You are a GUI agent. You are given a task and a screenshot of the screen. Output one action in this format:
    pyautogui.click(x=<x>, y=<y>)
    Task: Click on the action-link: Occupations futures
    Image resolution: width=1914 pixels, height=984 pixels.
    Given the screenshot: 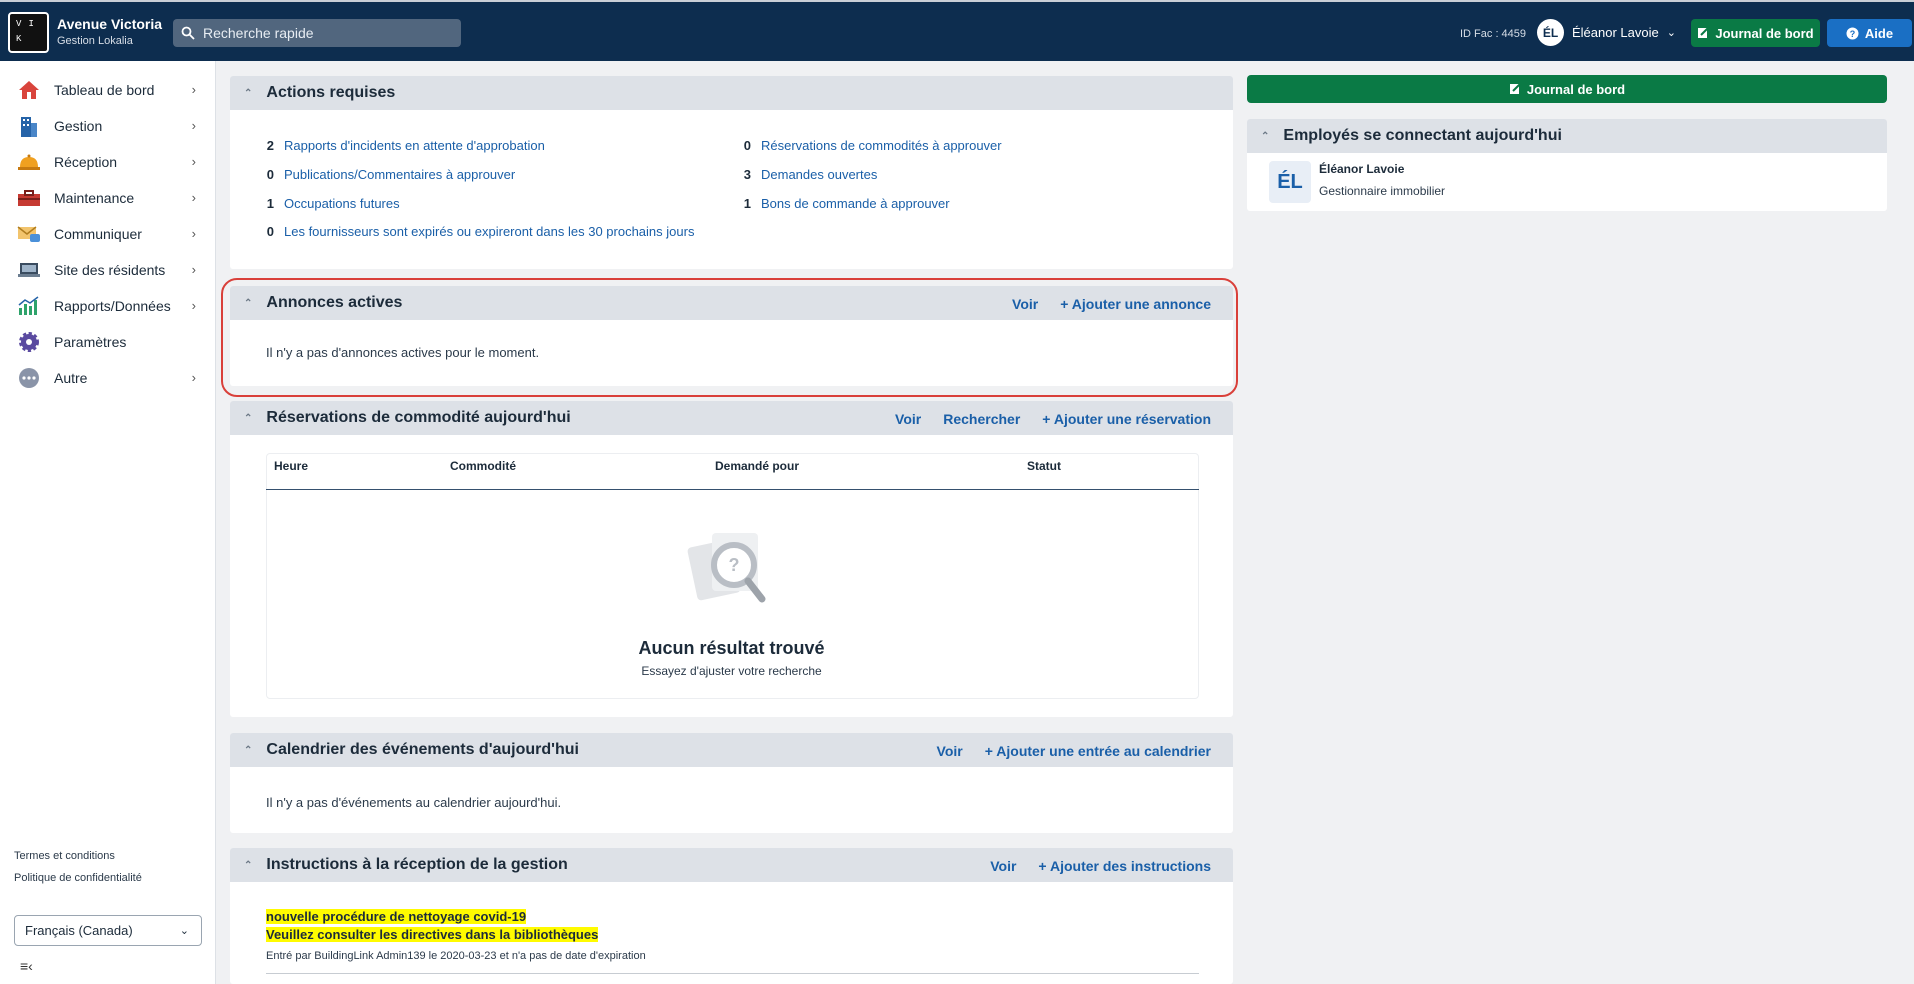 What is the action you would take?
    pyautogui.click(x=342, y=203)
    